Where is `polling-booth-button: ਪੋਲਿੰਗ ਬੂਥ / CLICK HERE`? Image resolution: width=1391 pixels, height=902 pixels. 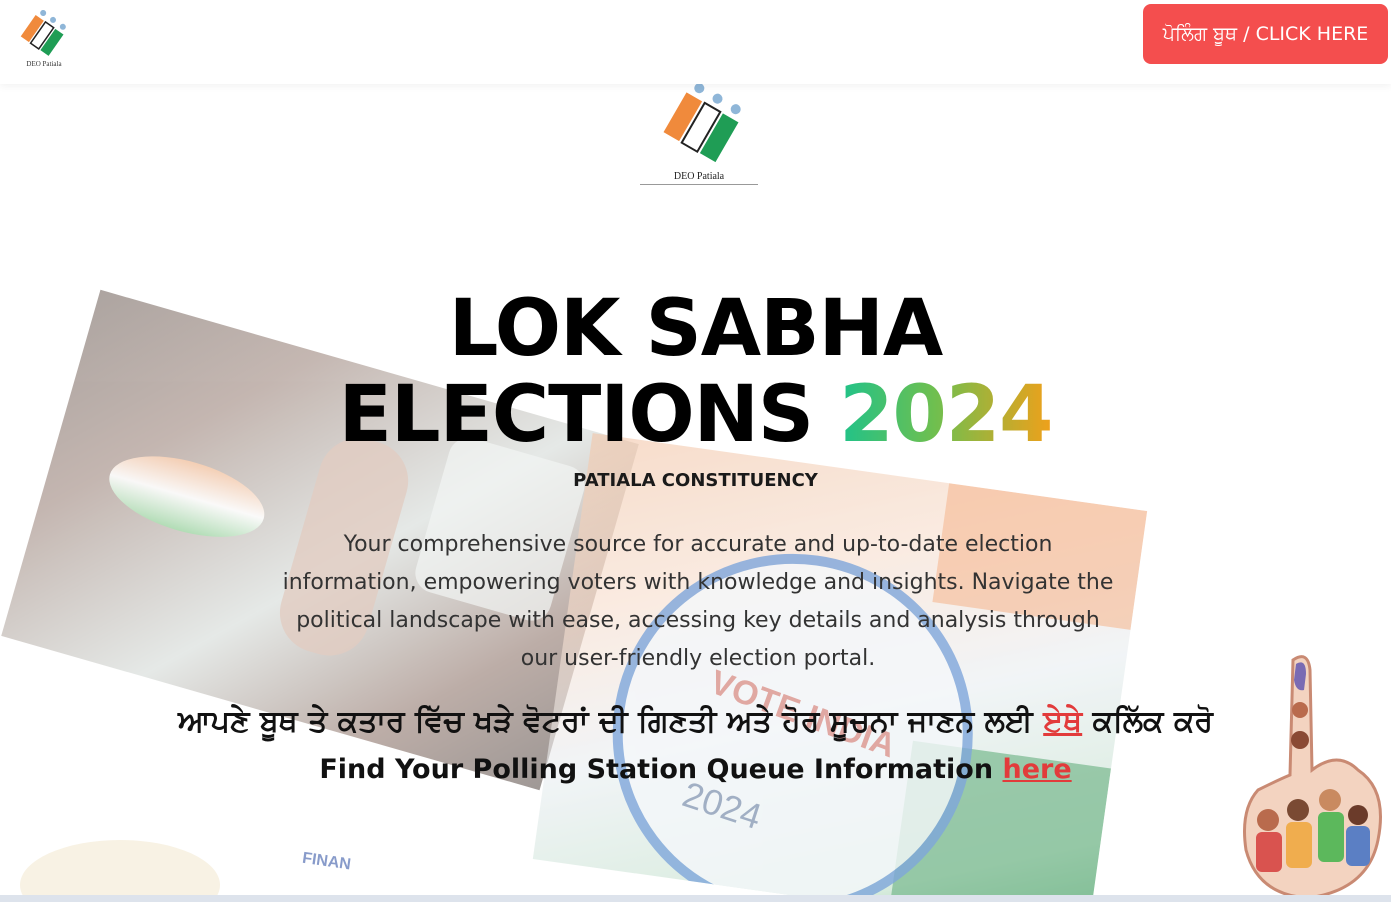 polling-booth-button: ਪੋਲਿੰਗ ਬੂਥ / CLICK HERE is located at coordinates (1265, 34).